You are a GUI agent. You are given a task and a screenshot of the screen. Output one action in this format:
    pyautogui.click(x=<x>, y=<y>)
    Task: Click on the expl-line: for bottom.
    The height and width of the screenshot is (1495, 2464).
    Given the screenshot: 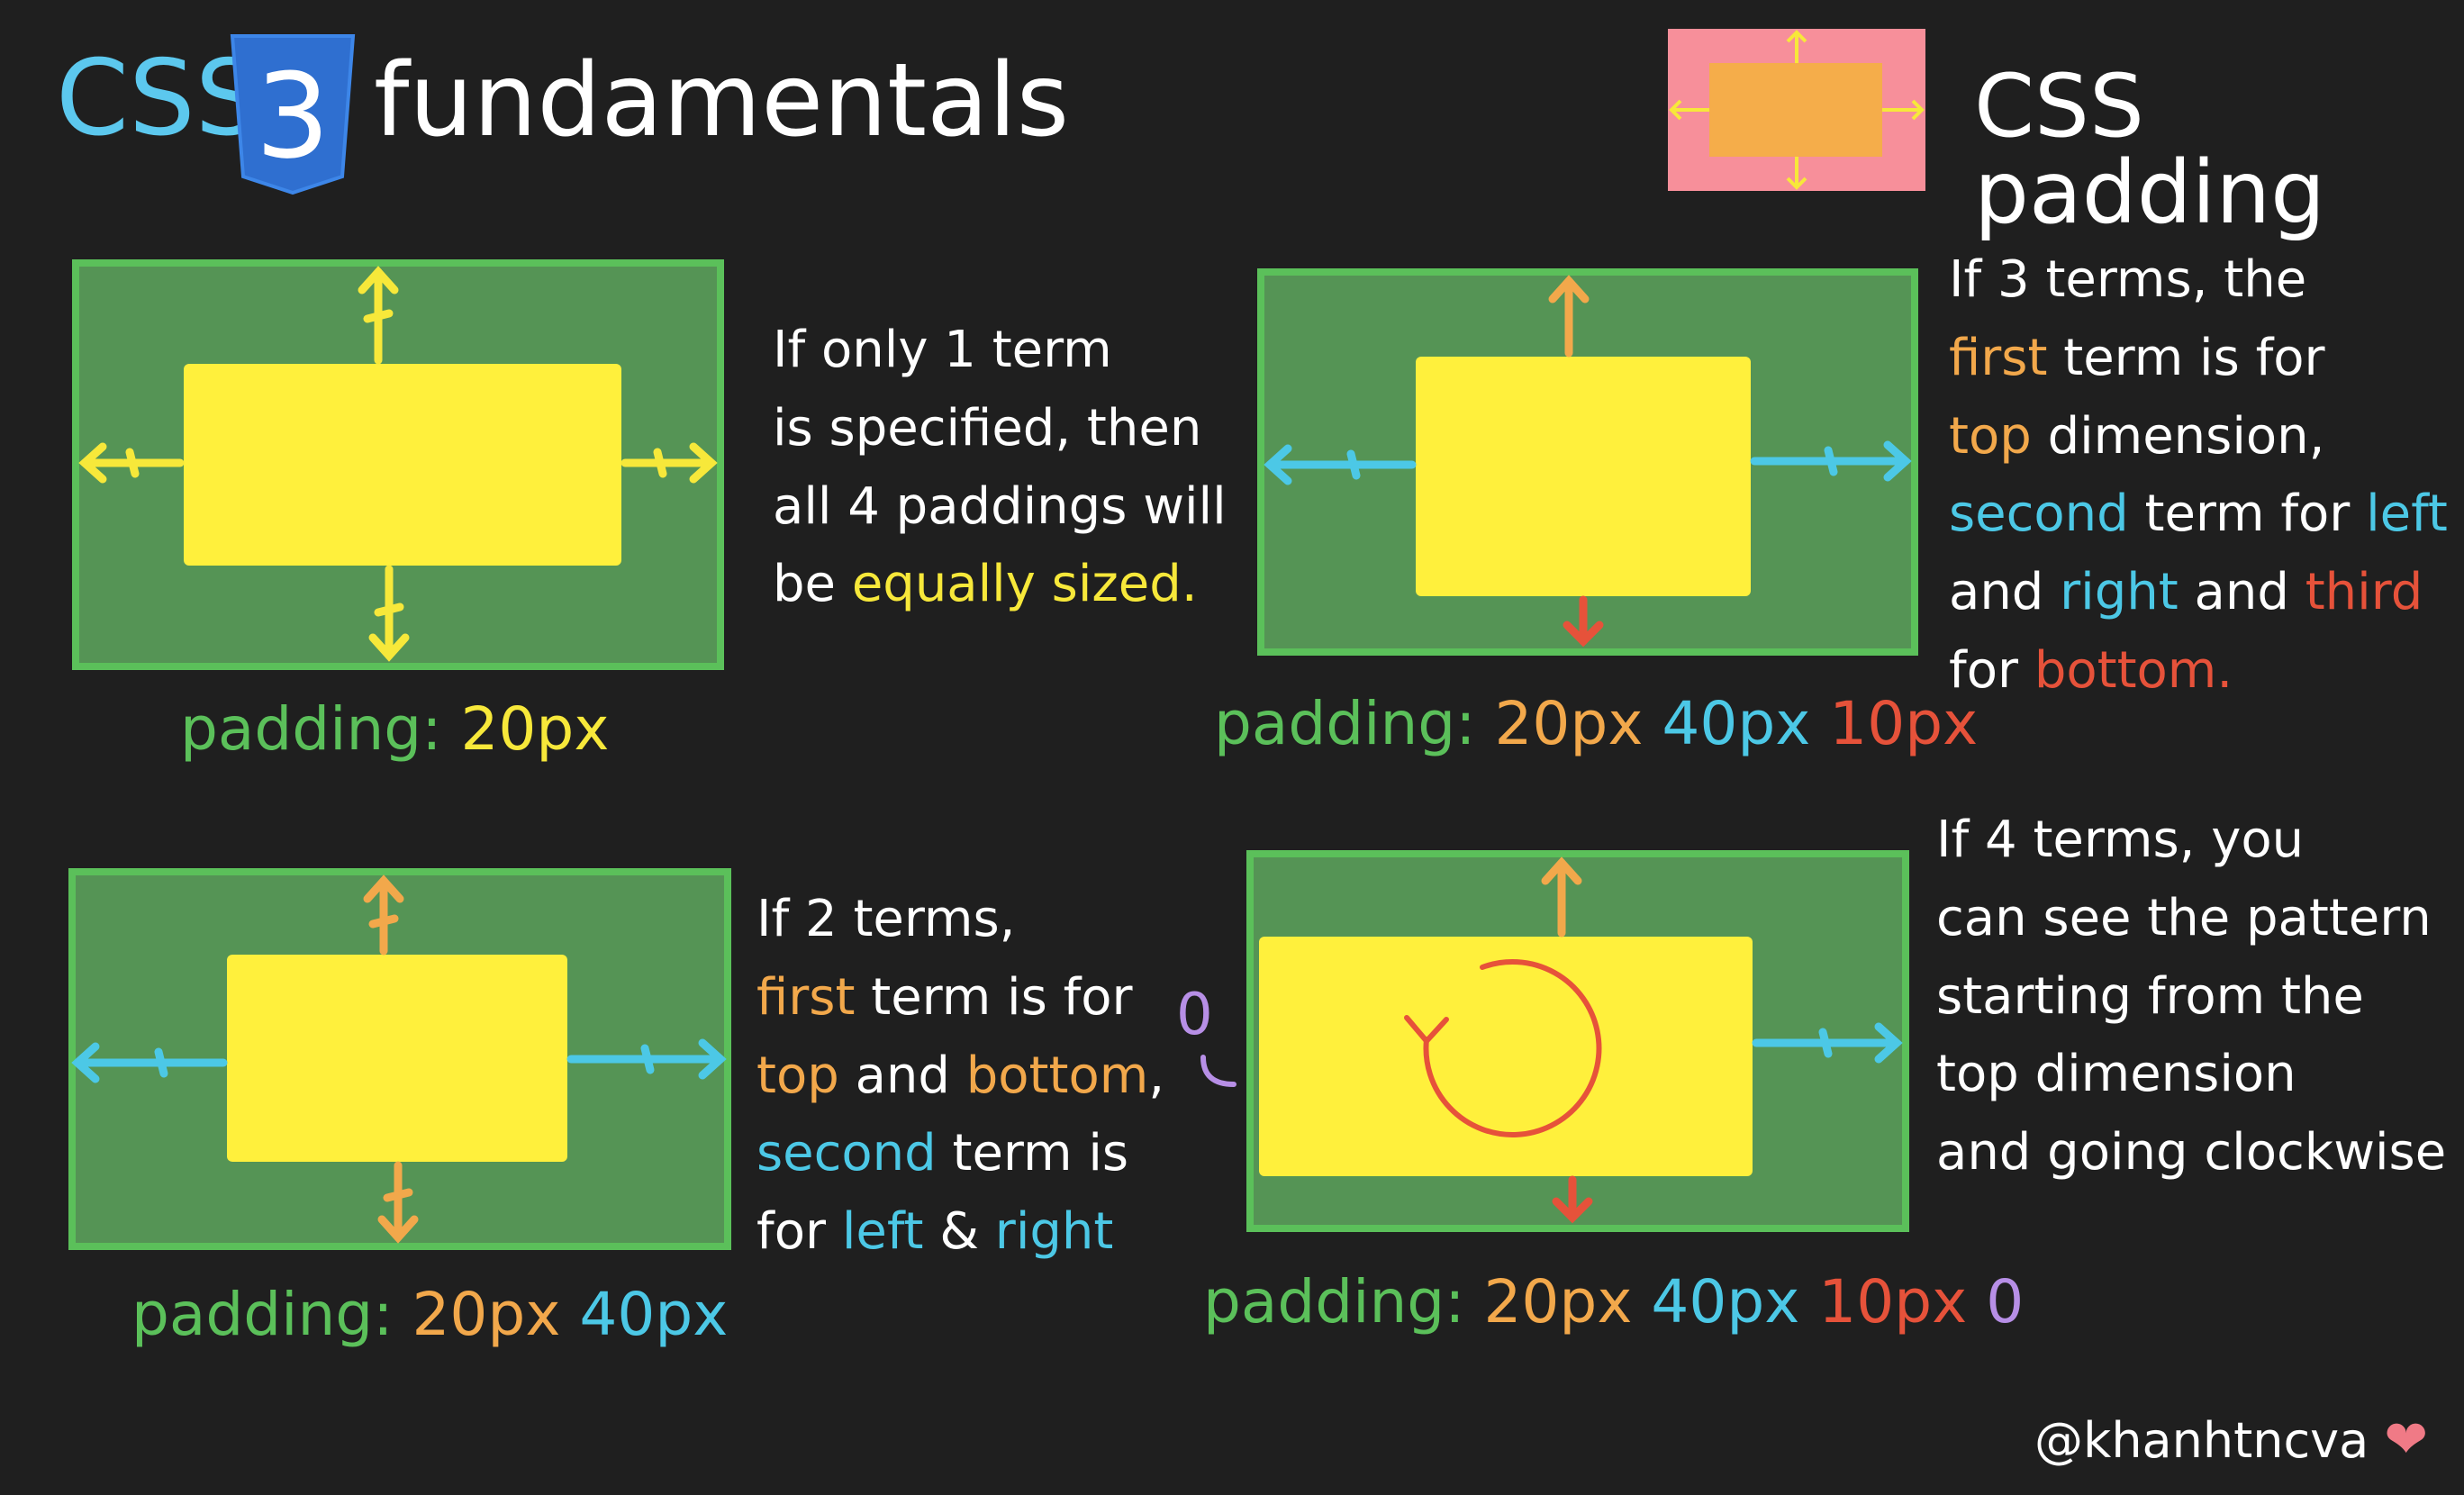 What is the action you would take?
    pyautogui.click(x=2091, y=670)
    